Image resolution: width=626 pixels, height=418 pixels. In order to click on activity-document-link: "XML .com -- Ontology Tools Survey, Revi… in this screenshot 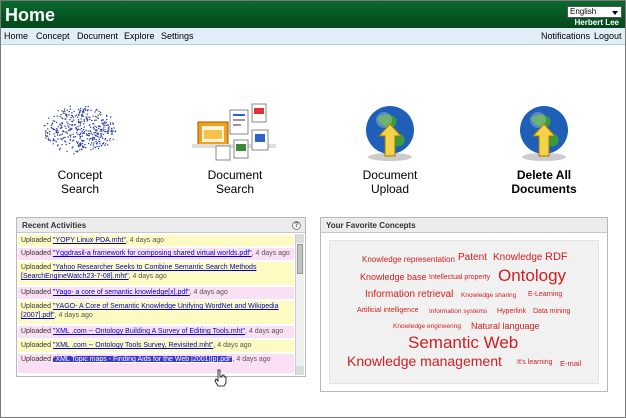, I will do `click(133, 345)`.